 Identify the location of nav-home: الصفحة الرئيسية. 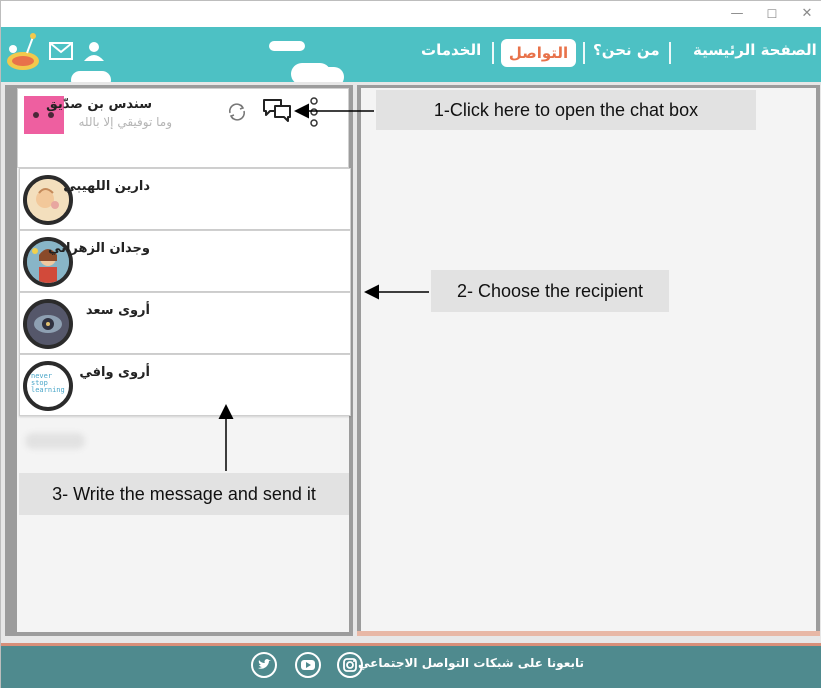
(755, 50).